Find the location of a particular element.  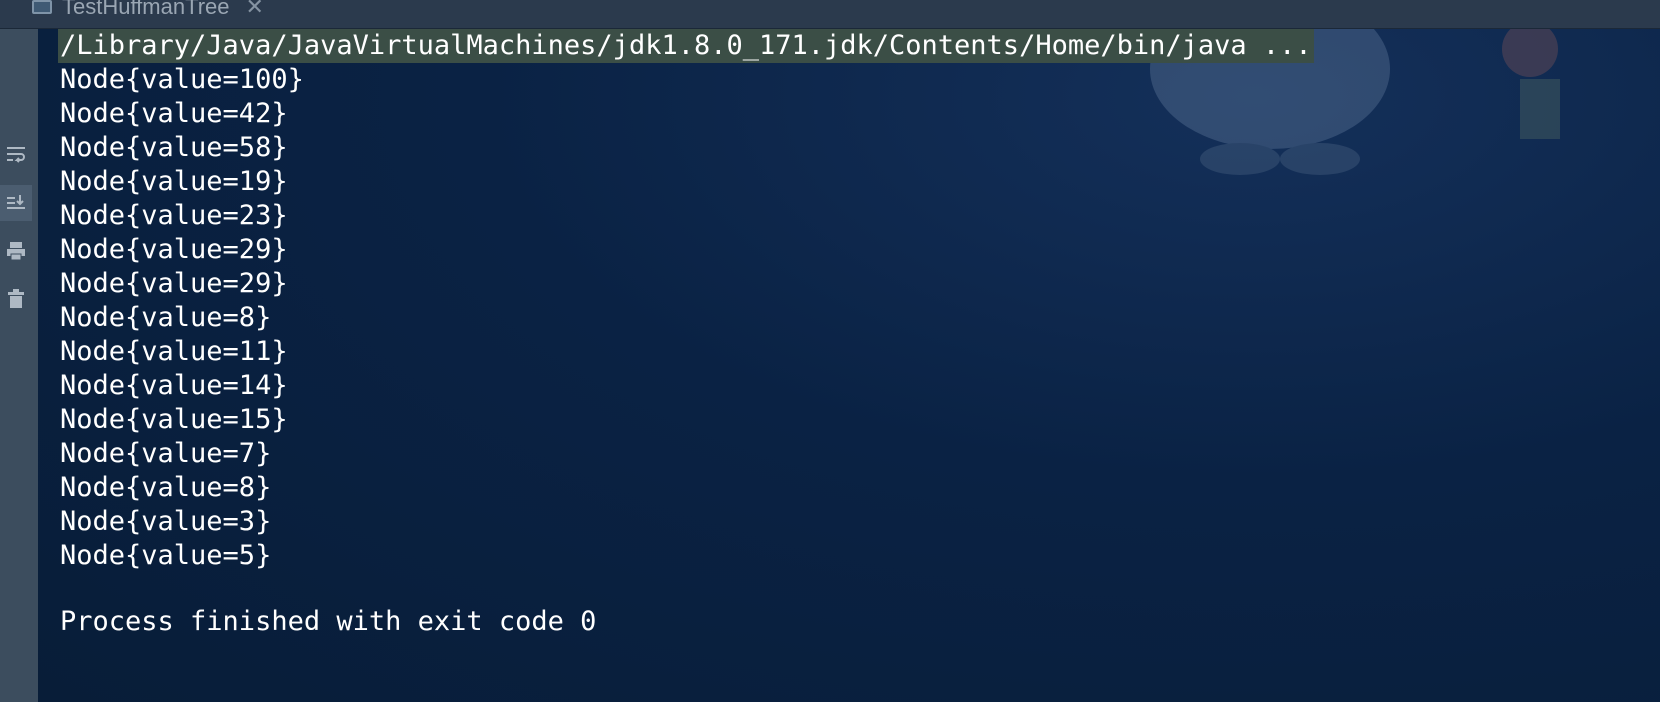

trash-icon is located at coordinates (16, 299).